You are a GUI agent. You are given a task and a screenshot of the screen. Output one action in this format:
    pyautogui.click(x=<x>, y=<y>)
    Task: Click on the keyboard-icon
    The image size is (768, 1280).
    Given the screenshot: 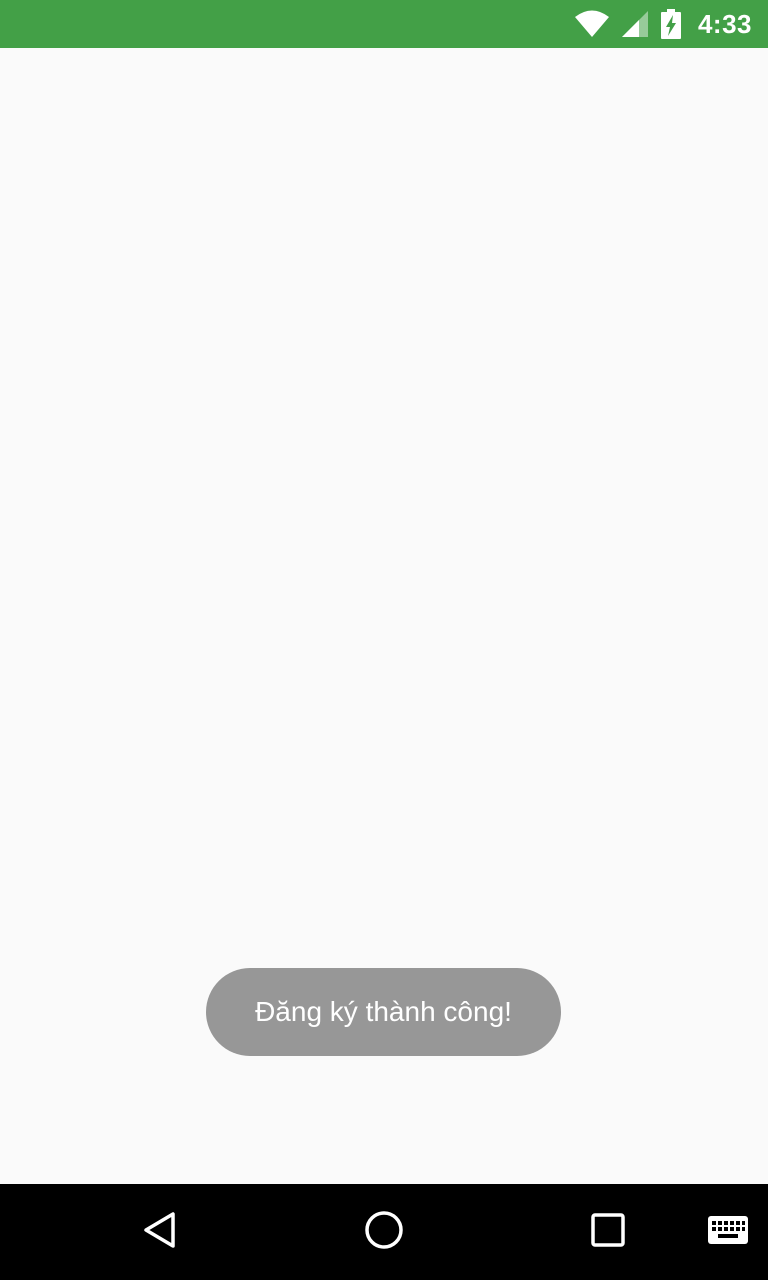 What is the action you would take?
    pyautogui.click(x=728, y=1232)
    